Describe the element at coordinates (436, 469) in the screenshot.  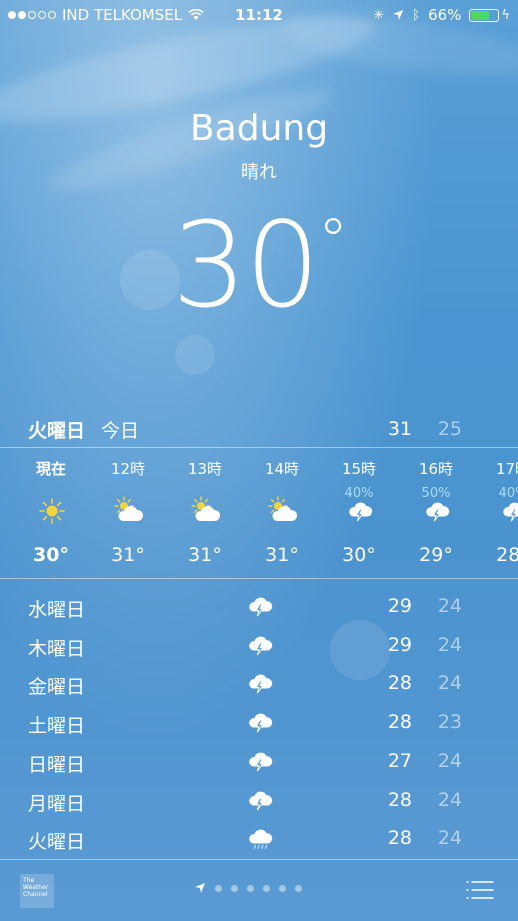
I see `hourly-time: 16時` at that location.